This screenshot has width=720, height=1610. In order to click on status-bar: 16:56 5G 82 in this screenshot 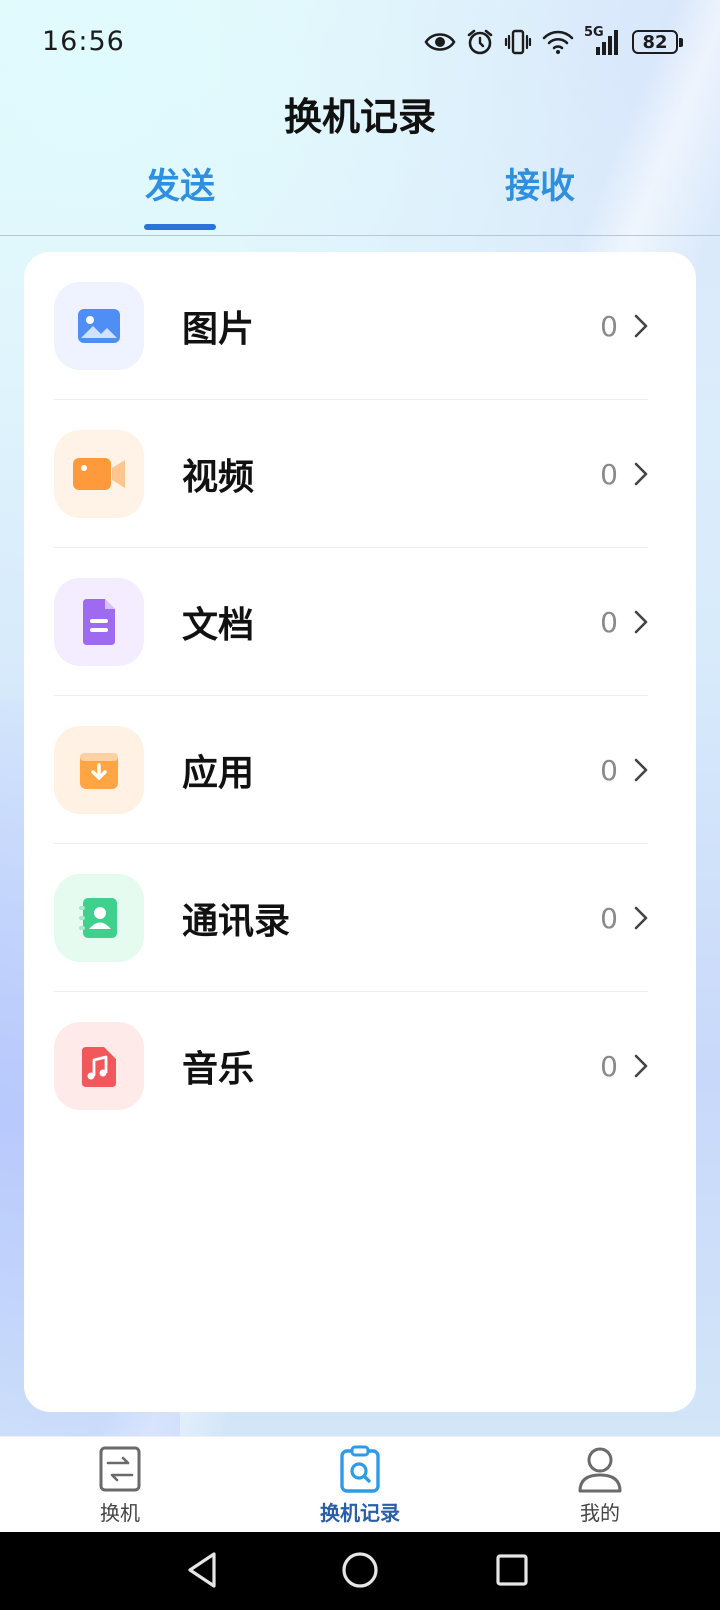, I will do `click(360, 42)`.